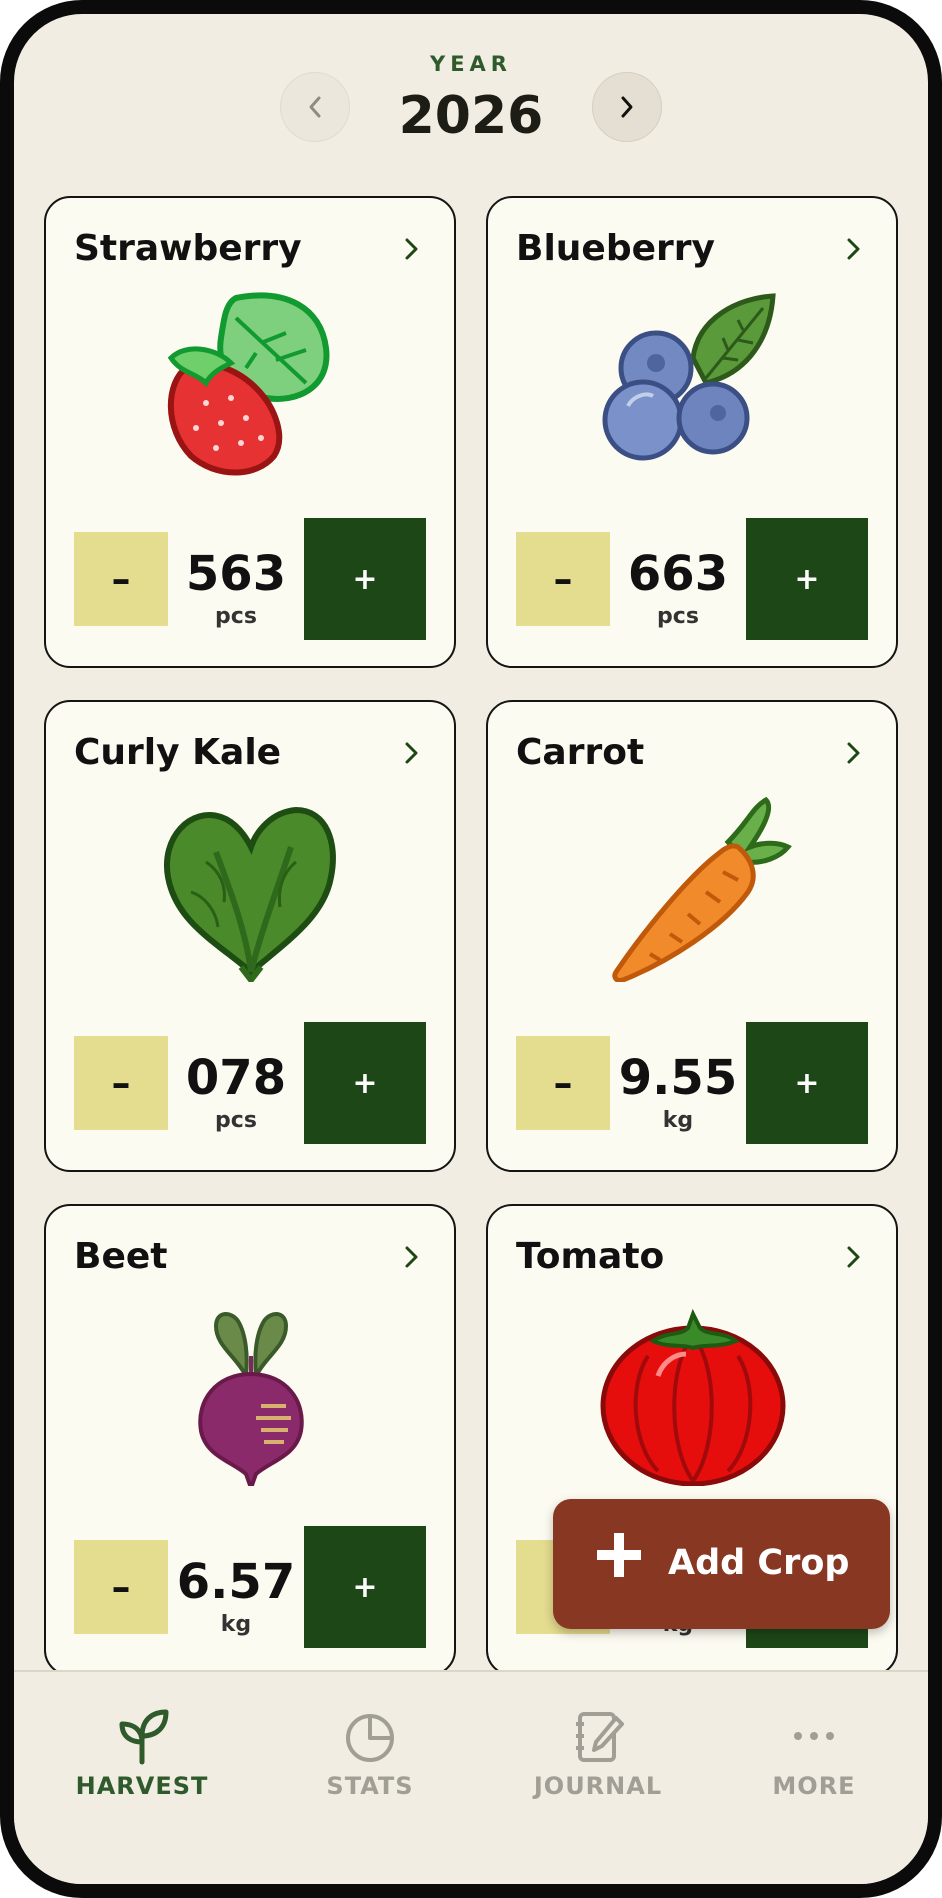 The width and height of the screenshot is (942, 1898). Describe the element at coordinates (236, 574) in the screenshot. I see `harvest-count: 563` at that location.